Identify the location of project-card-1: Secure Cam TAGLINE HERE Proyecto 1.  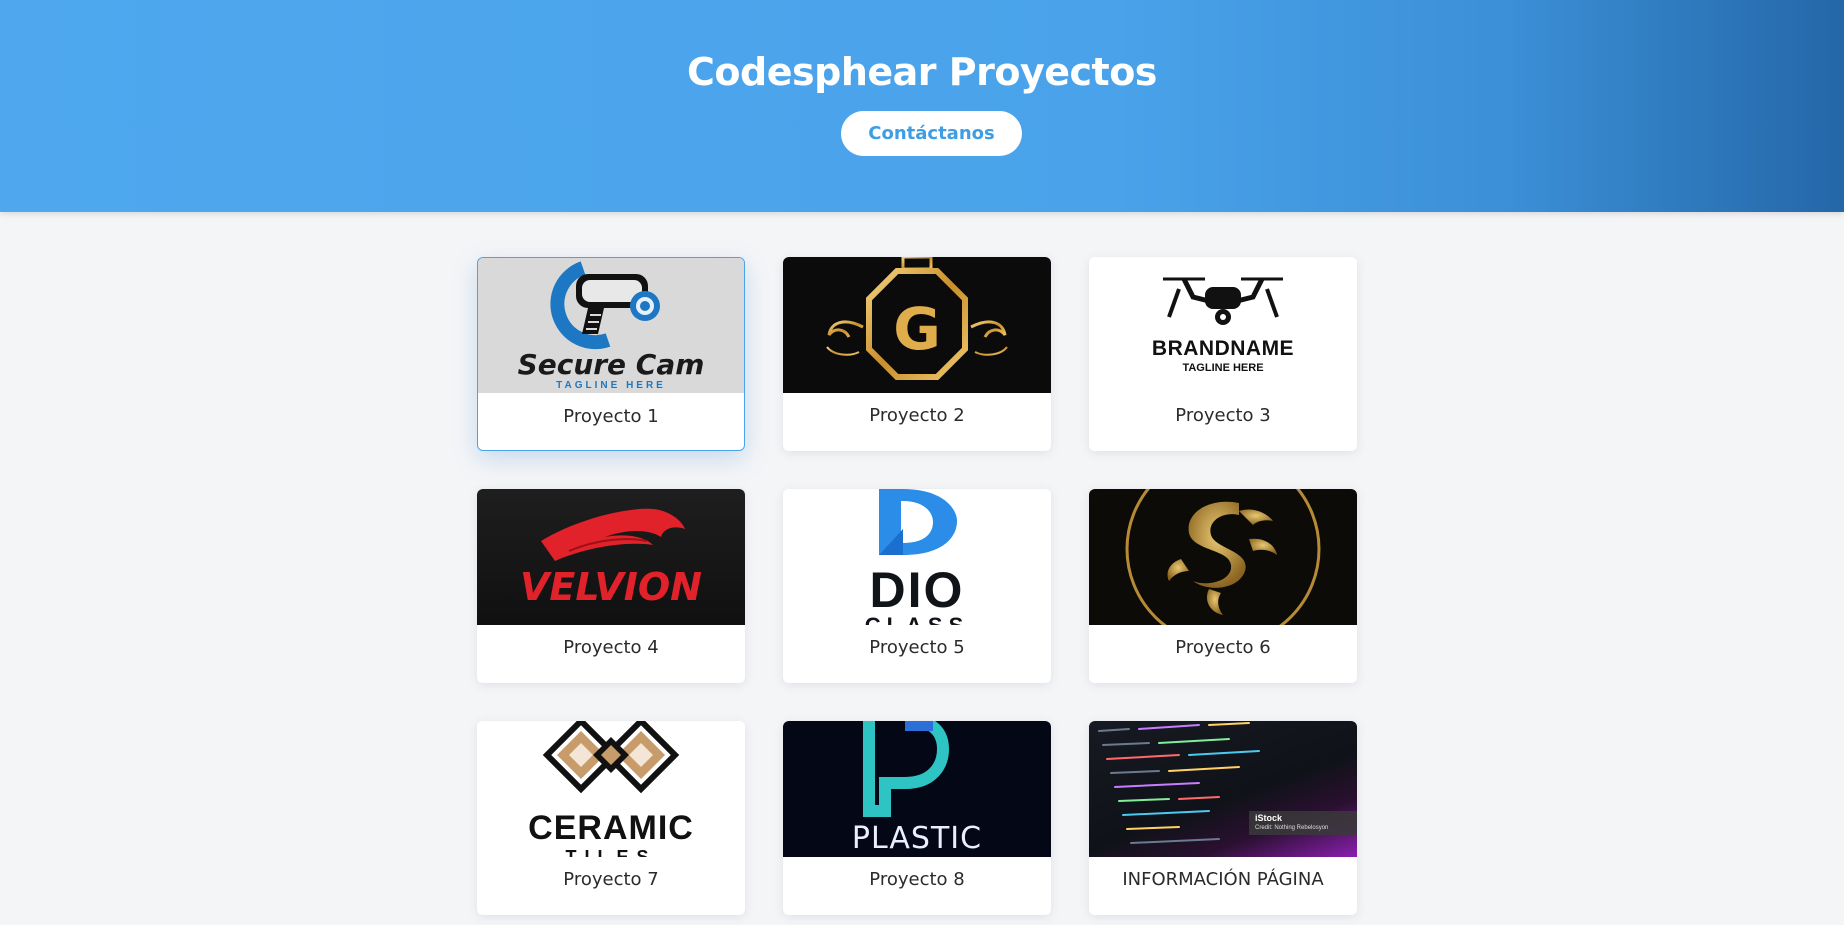
(611, 354).